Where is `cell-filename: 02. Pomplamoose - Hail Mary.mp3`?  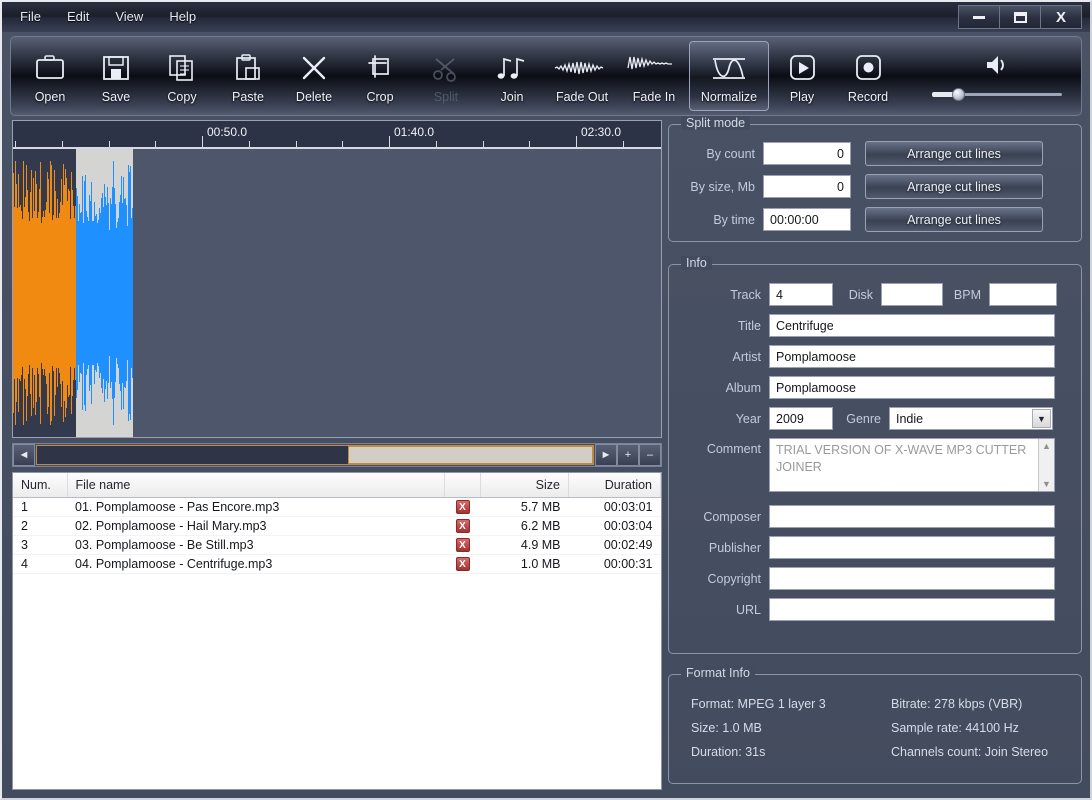 cell-filename: 02. Pomplamoose - Hail Mary.mp3 is located at coordinates (256, 526).